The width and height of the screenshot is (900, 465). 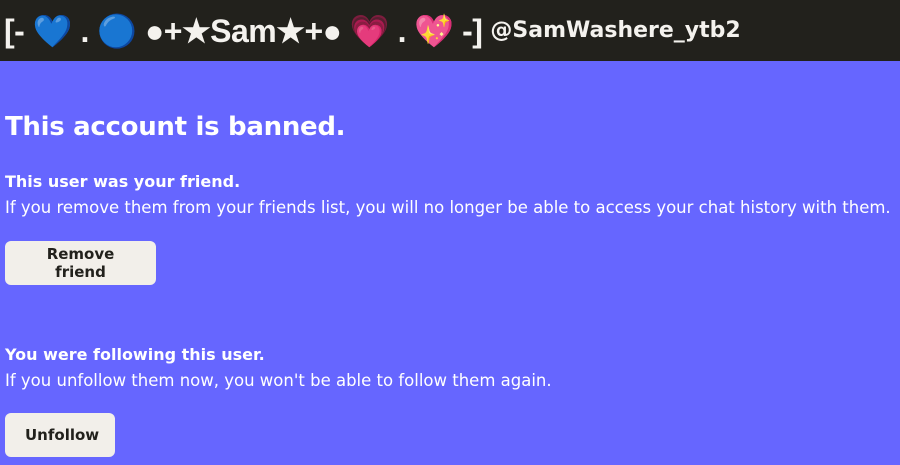 What do you see at coordinates (175, 127) in the screenshot?
I see `page-title: This account is banned.` at bounding box center [175, 127].